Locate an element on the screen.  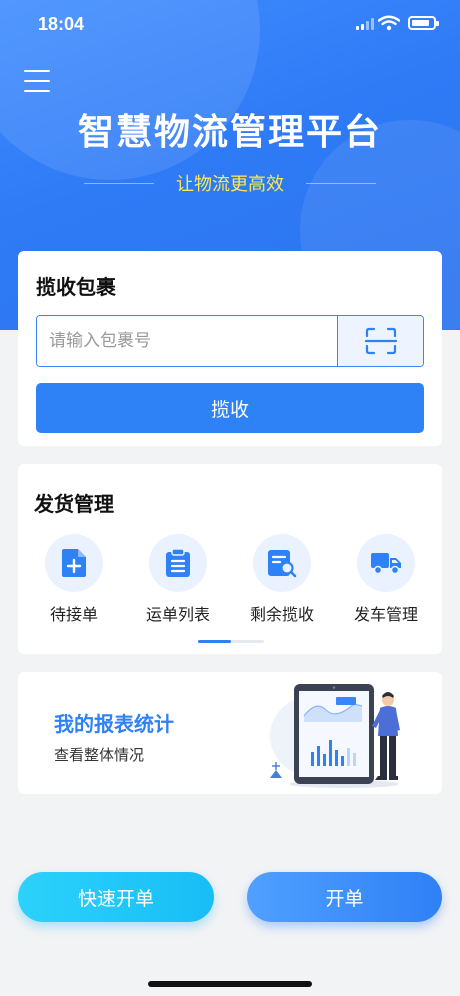
quick-order-button: 快速开单 is located at coordinates (116, 897).